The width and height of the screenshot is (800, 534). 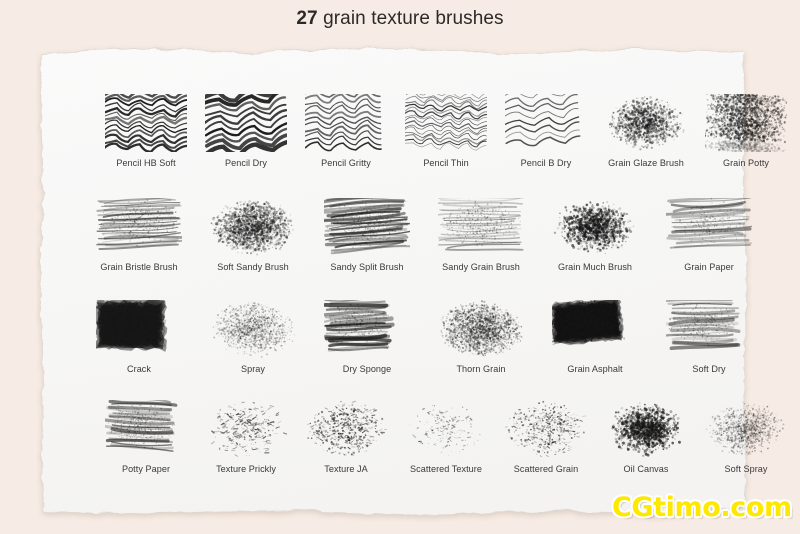 I want to click on brush-label: Spray, so click(x=252, y=369).